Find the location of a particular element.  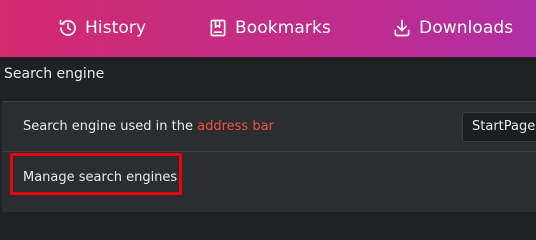

bookmark-icon is located at coordinates (218, 28).